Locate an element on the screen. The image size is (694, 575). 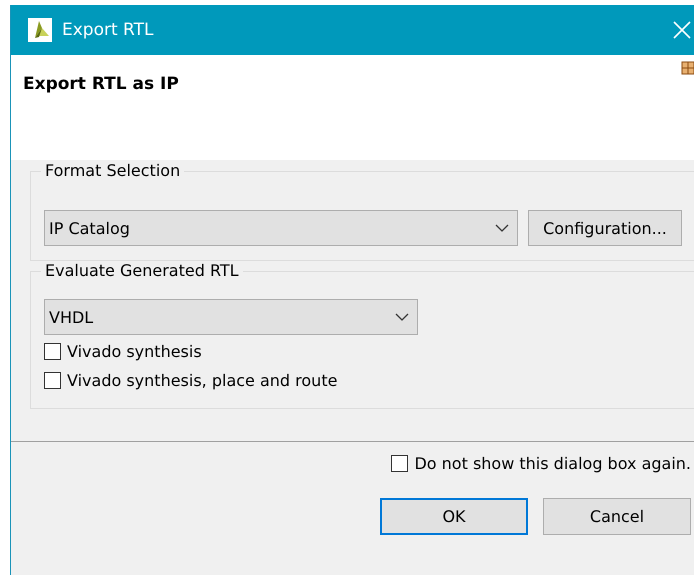
dialog-heading: Export RTL as IP is located at coordinates (101, 84).